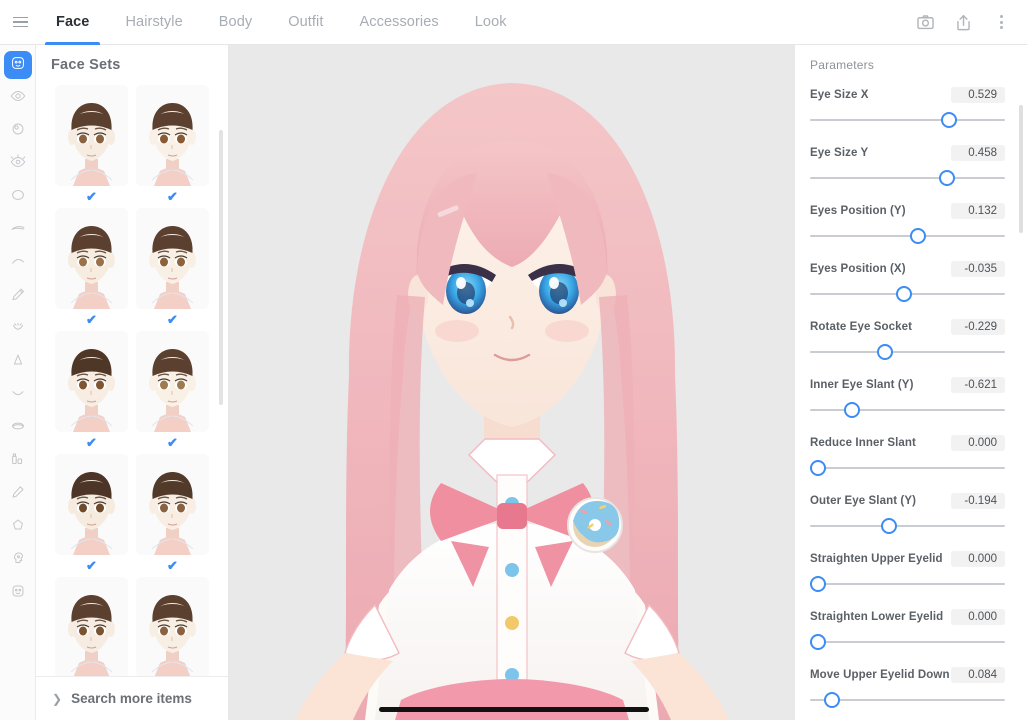 The image size is (1027, 720). I want to click on parameter-label: Rotate Eye Socket, so click(861, 327).